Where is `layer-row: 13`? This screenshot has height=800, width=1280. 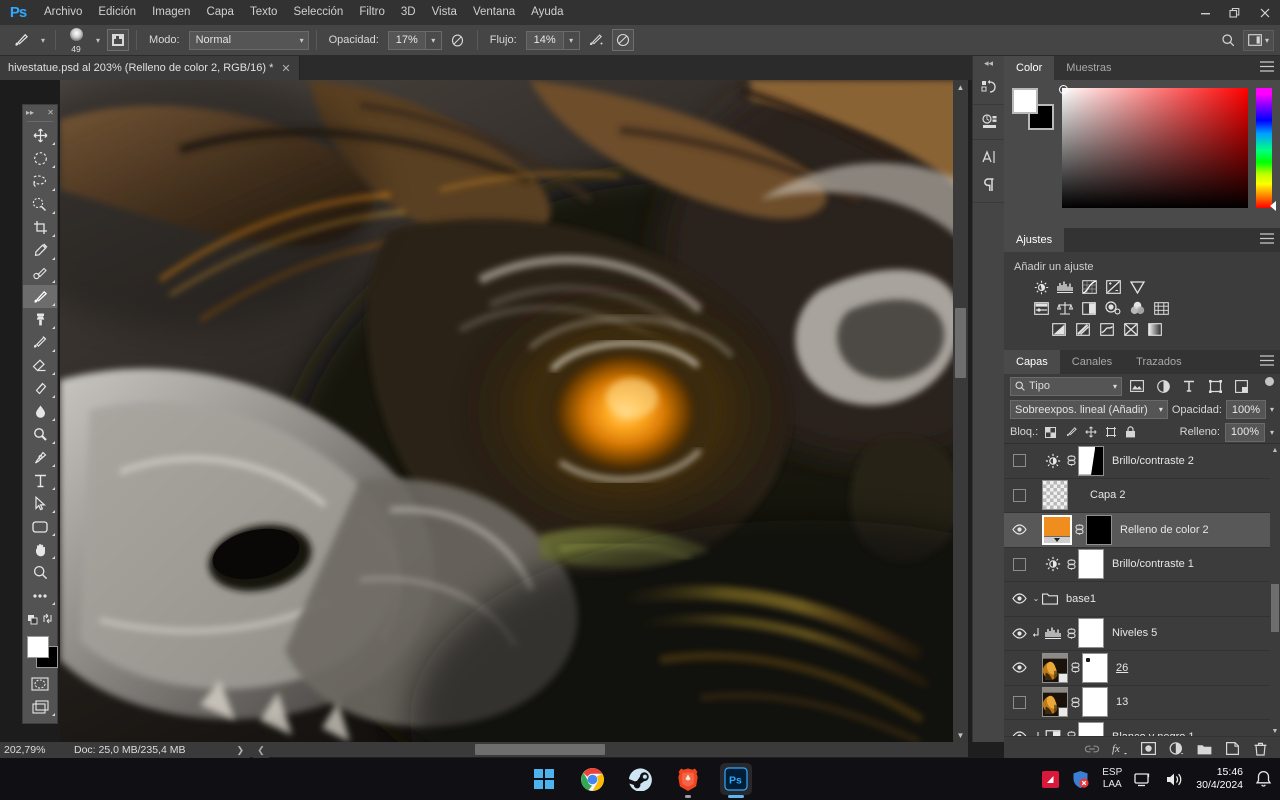 layer-row: 13 is located at coordinates (1142, 703).